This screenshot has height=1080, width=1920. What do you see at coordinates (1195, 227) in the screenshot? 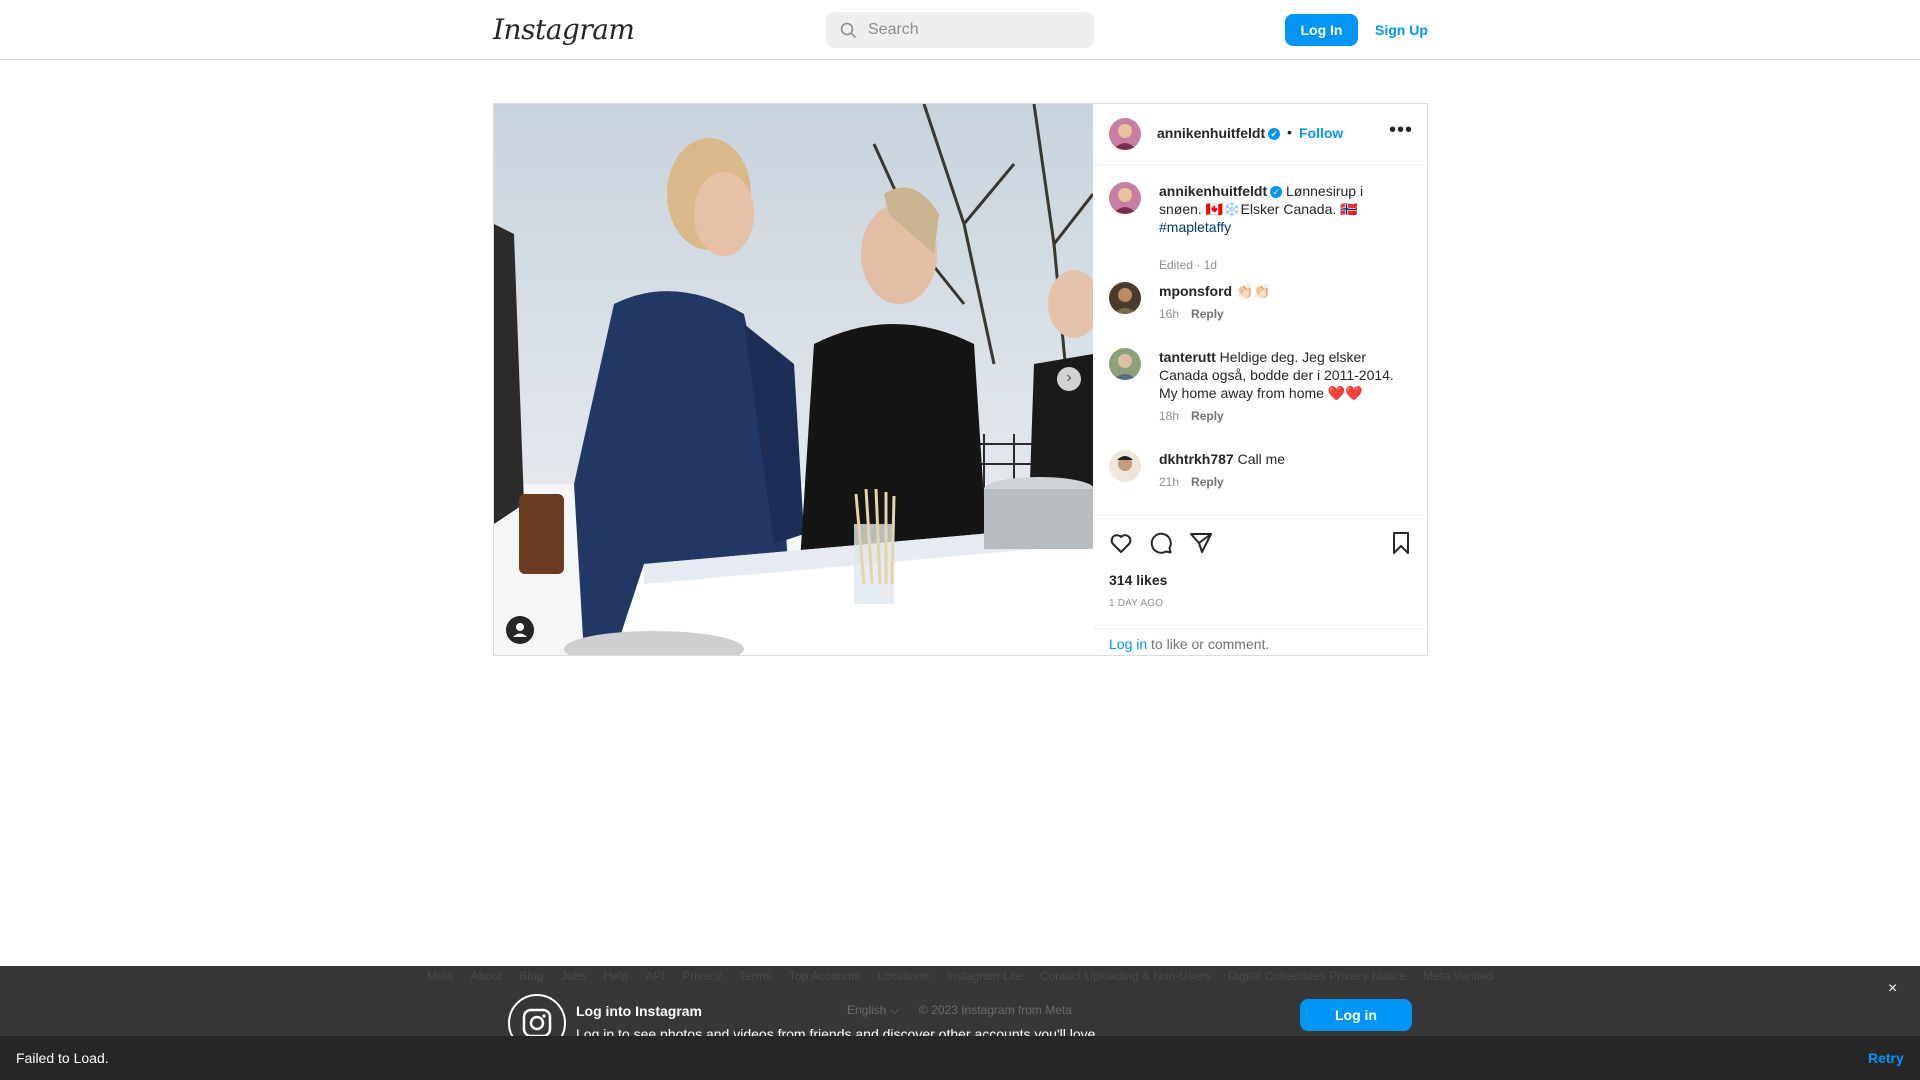
I see `hashtag-link: #mapletaffy` at bounding box center [1195, 227].